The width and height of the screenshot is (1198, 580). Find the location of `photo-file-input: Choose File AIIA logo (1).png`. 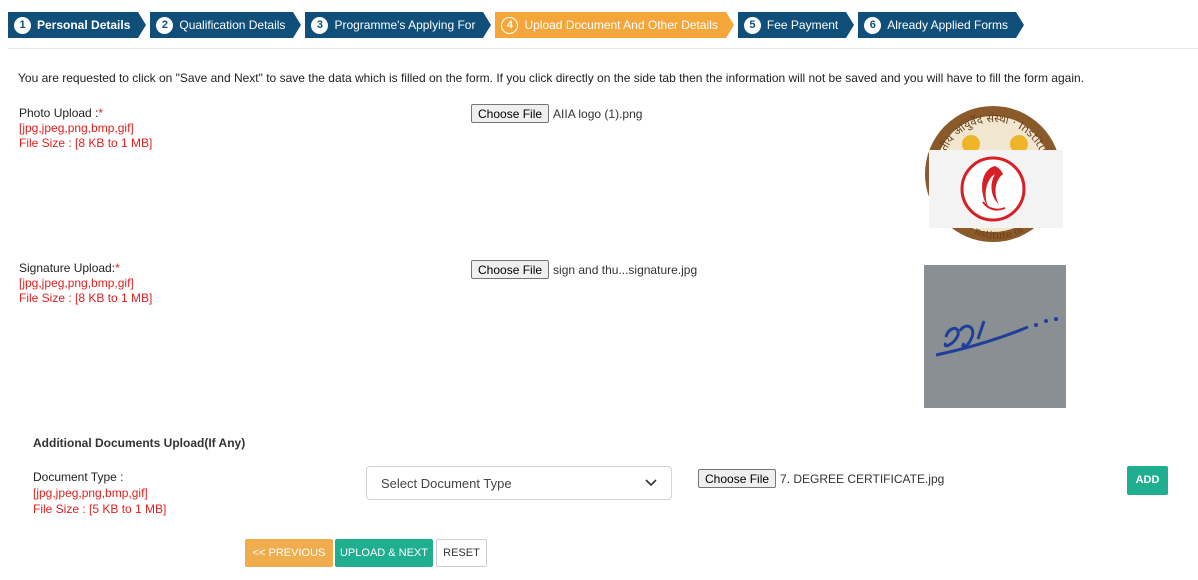

photo-file-input: Choose File AIIA logo (1).png is located at coordinates (556, 113).